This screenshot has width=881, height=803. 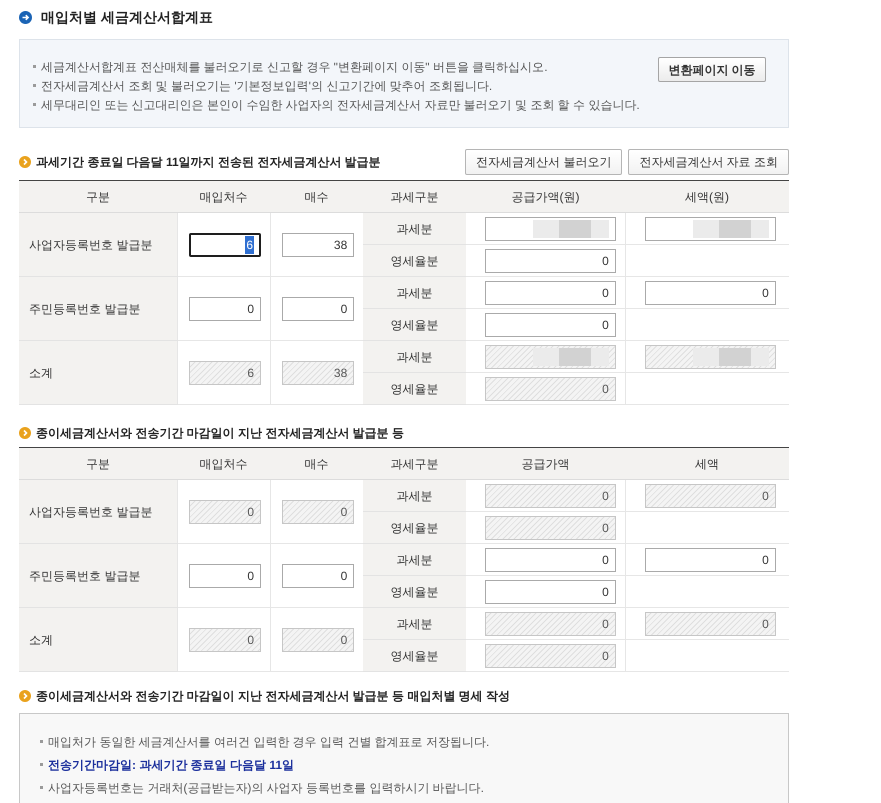 What do you see at coordinates (294, 67) in the screenshot?
I see `notice-text: 세금계산서합계표 전산매체를 불러오기로 신고할 경우 "변환페이지 이동" 버튼을 클릭하십시오.` at bounding box center [294, 67].